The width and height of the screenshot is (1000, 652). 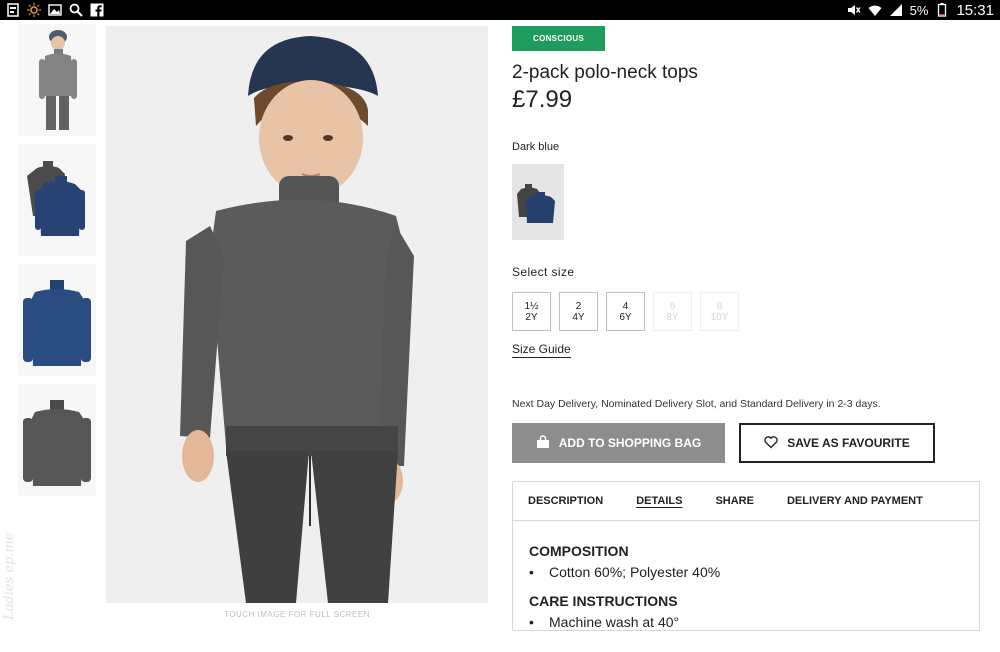 I want to click on size-option-6y: 4 6Y, so click(x=625, y=311).